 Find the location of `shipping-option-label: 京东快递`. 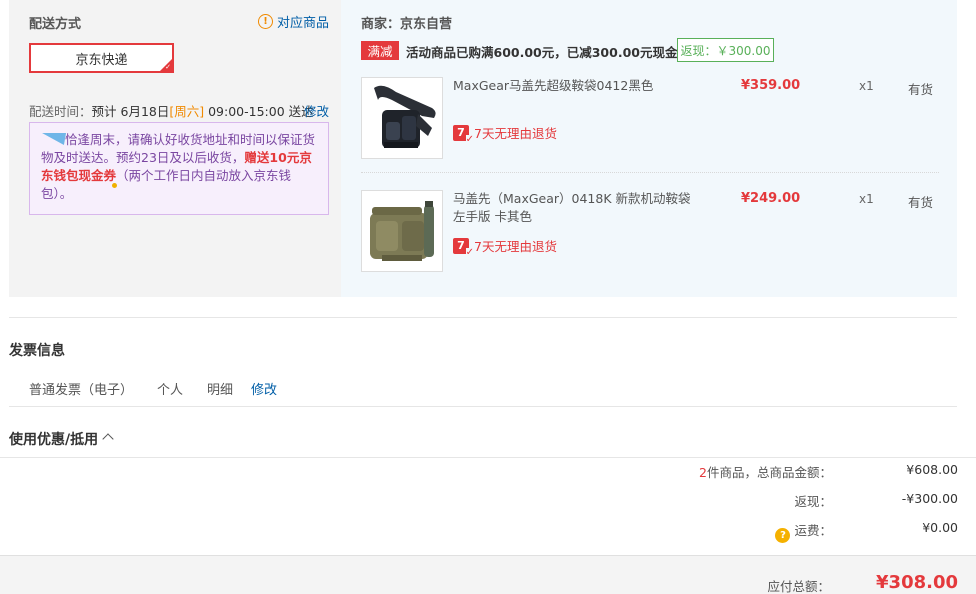

shipping-option-label: 京东快递 is located at coordinates (101, 60).